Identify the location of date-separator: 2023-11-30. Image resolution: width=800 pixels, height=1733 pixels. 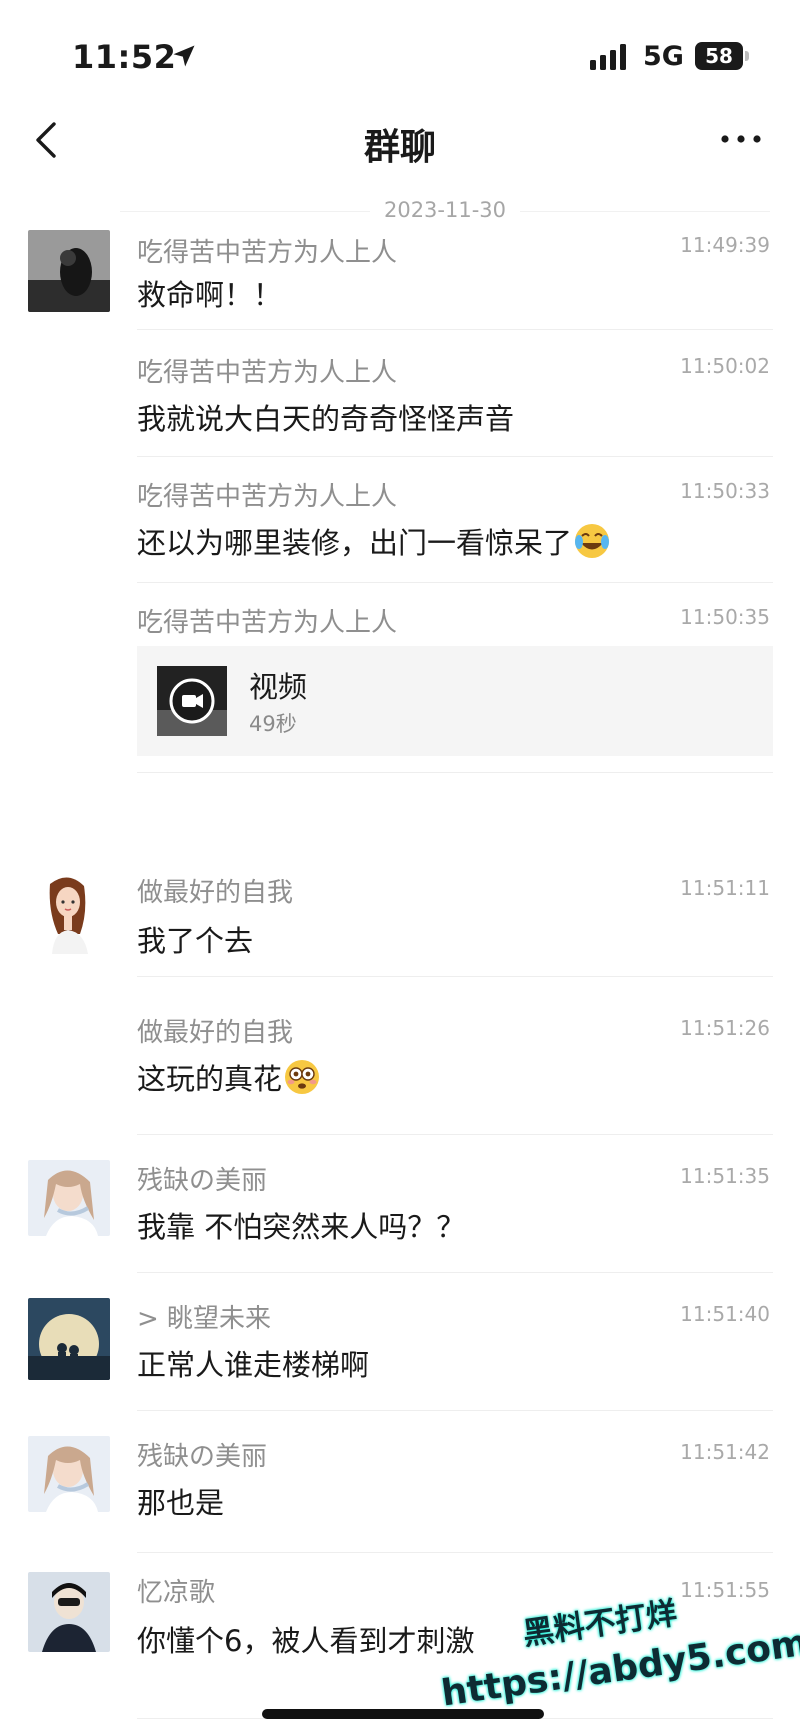
(445, 210).